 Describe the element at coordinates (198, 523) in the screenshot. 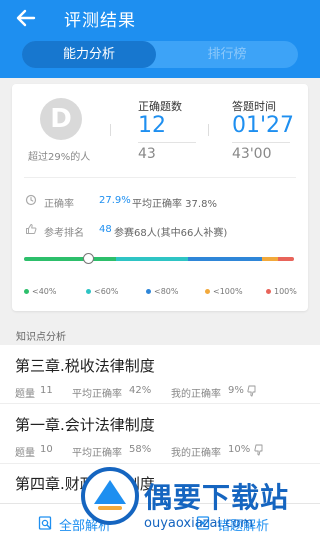

I see `watermark-url: ouyaoxiazai.com` at that location.